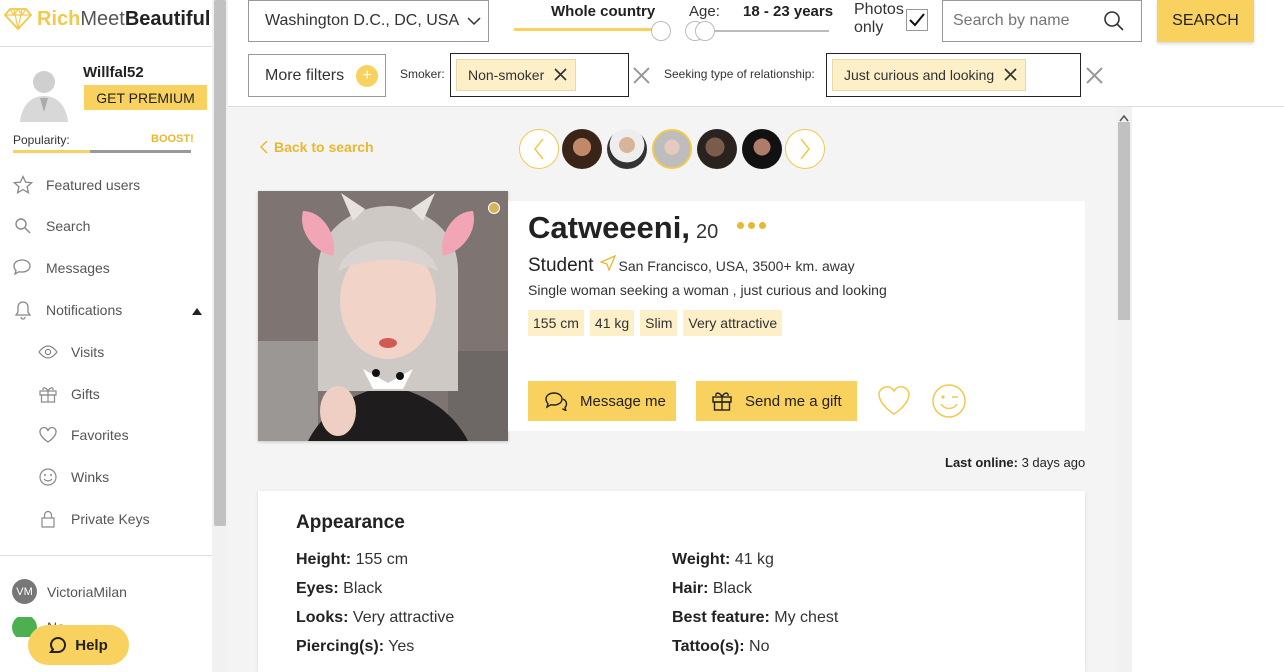  Describe the element at coordinates (197, 310) in the screenshot. I see `caret-up-icon` at that location.